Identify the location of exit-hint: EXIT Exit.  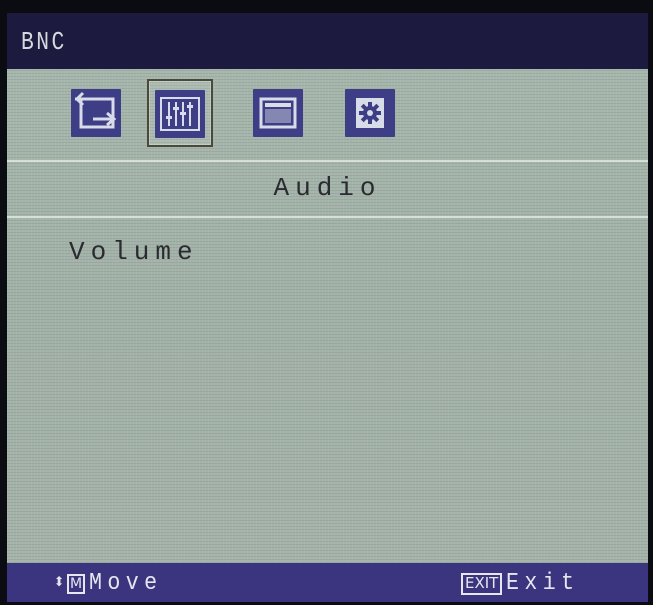
(524, 583).